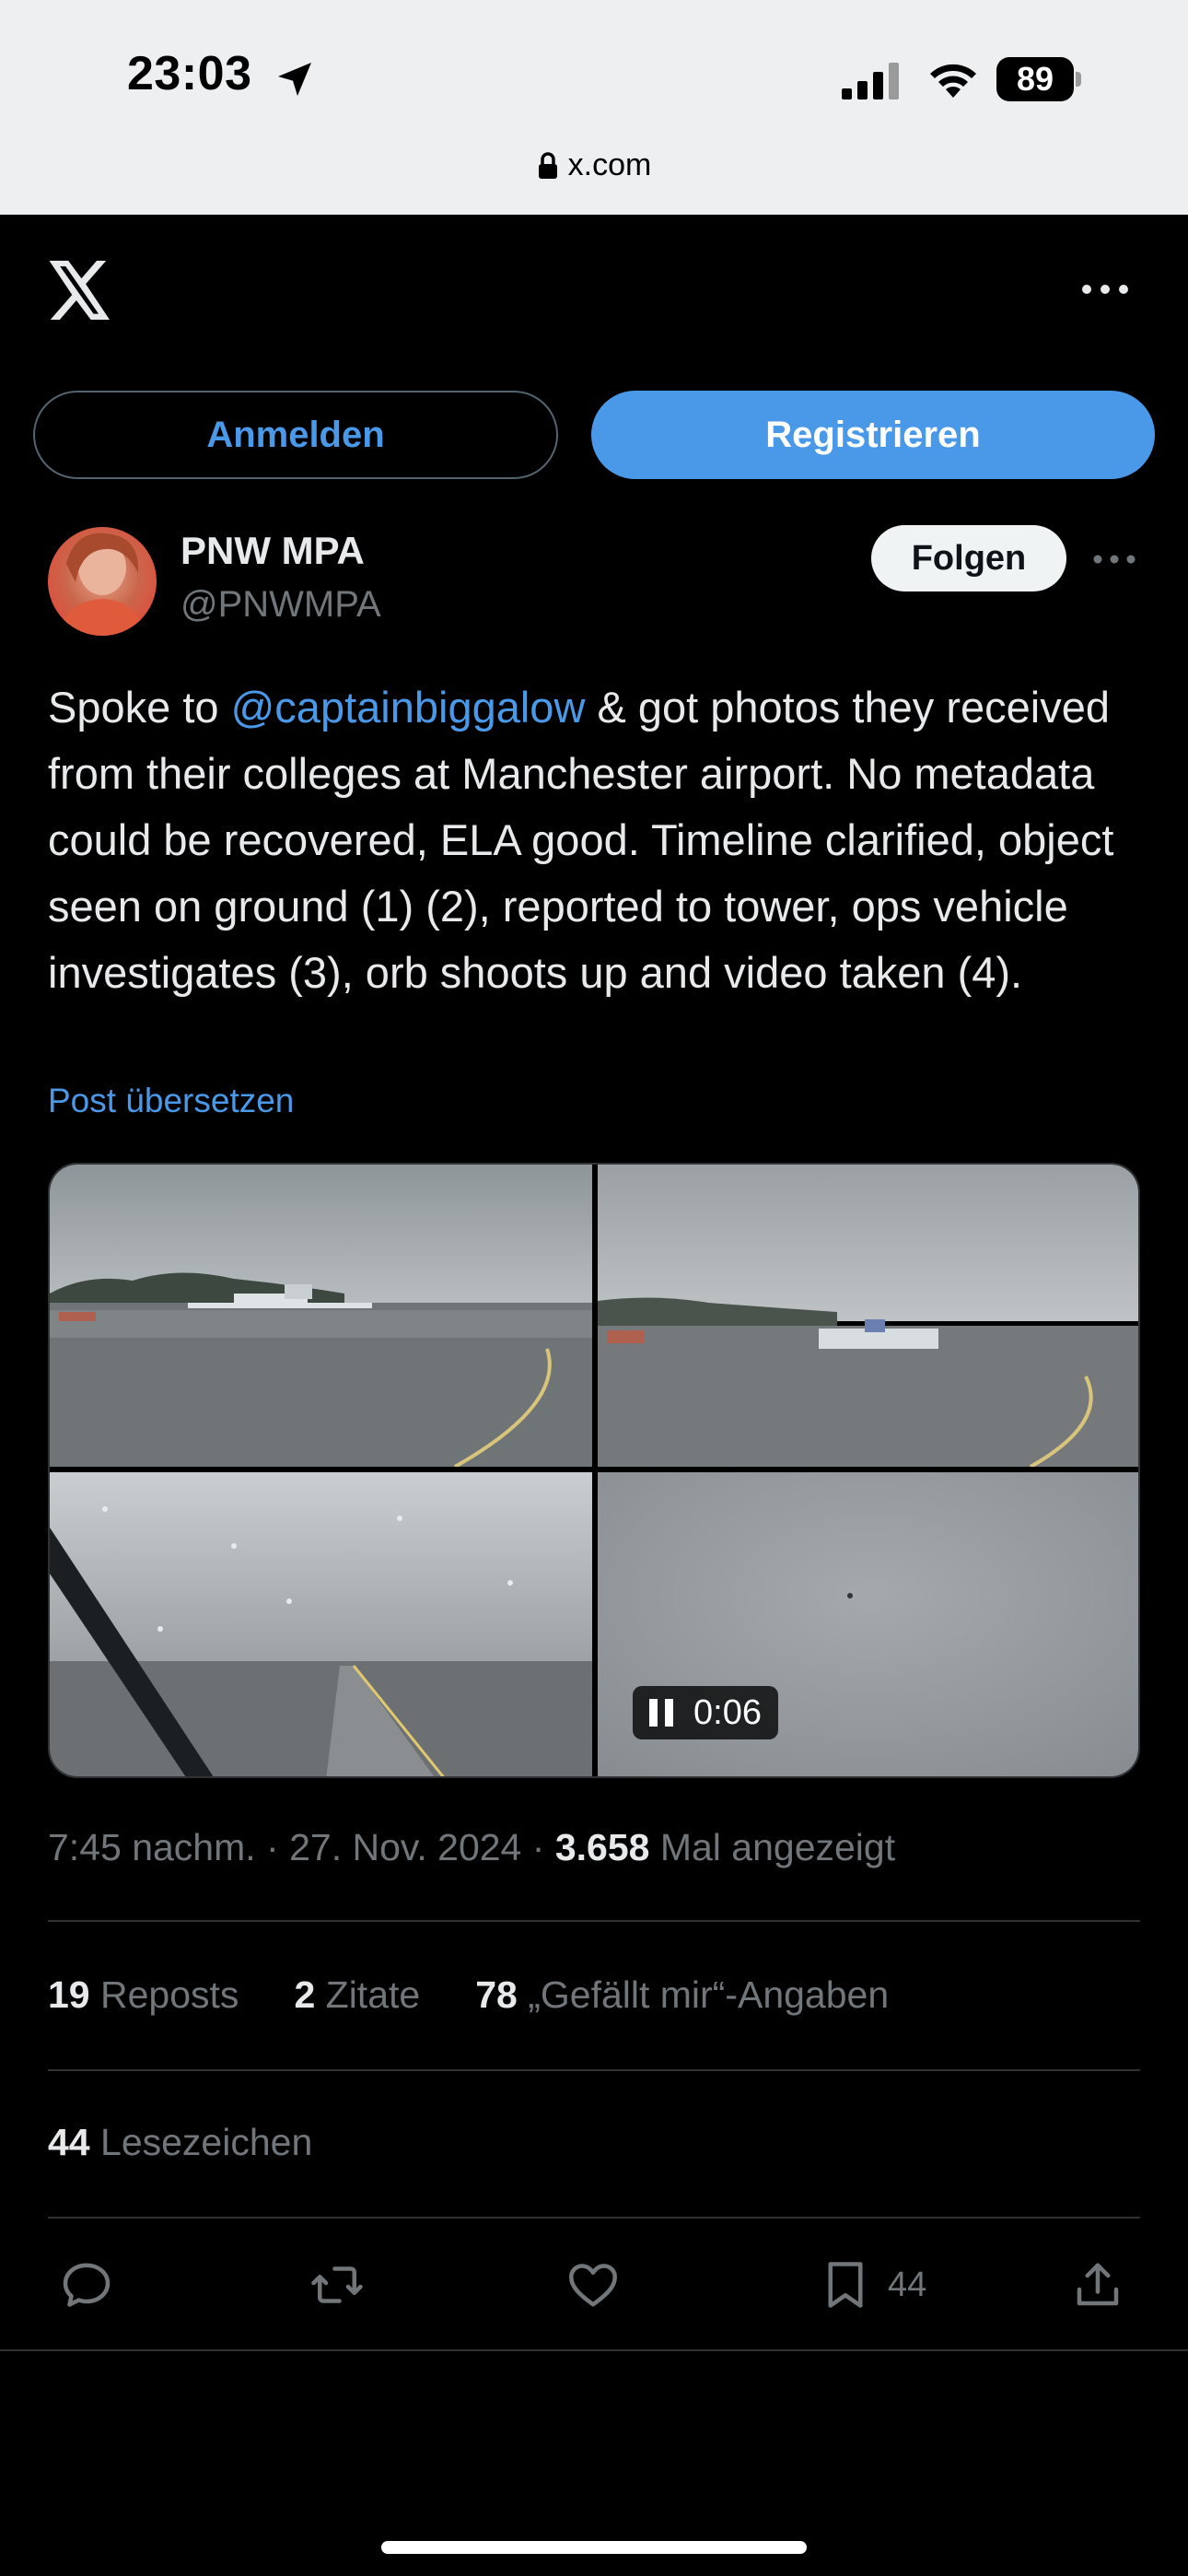 This screenshot has height=2576, width=1188. I want to click on author-name: PNW MPA, so click(273, 551).